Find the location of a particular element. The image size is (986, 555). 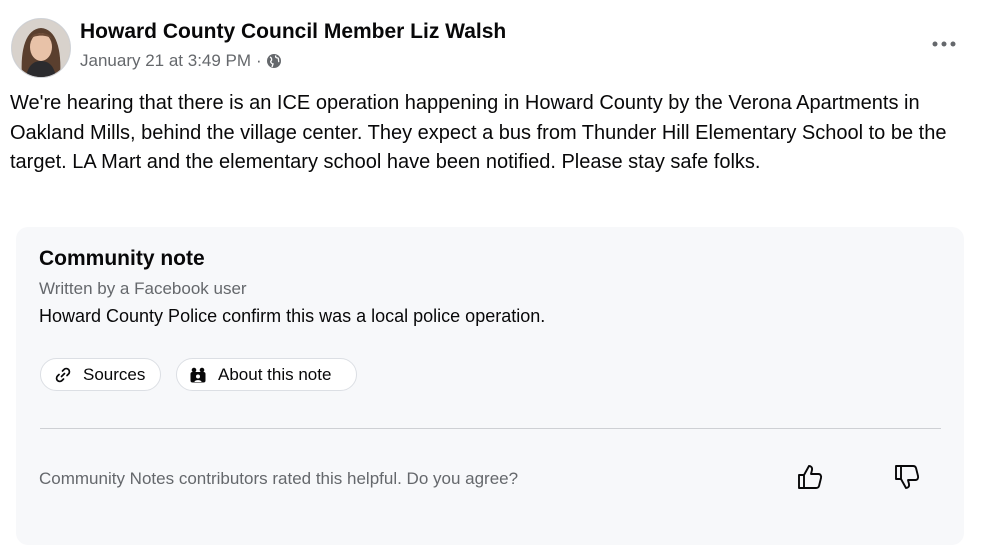

post-author-name: Howard County Council Member Liz Walsh is located at coordinates (293, 32).